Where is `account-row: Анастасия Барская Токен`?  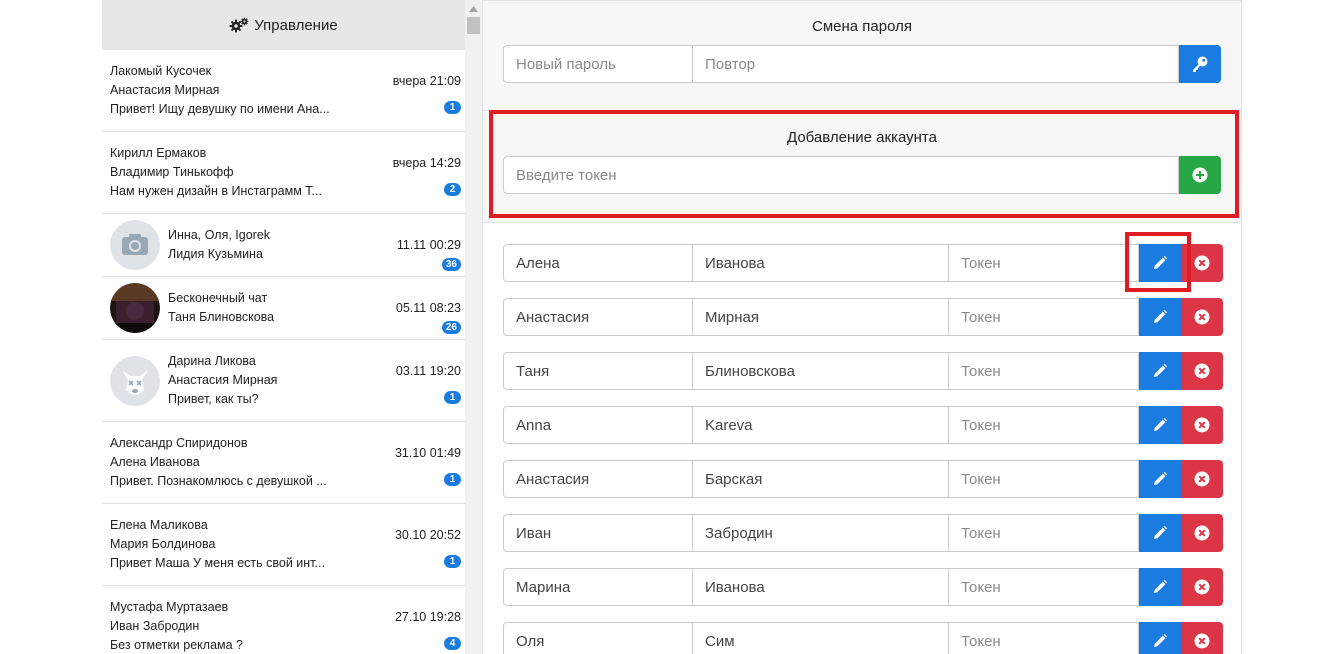 account-row: Анастасия Барская Токен is located at coordinates (863, 479).